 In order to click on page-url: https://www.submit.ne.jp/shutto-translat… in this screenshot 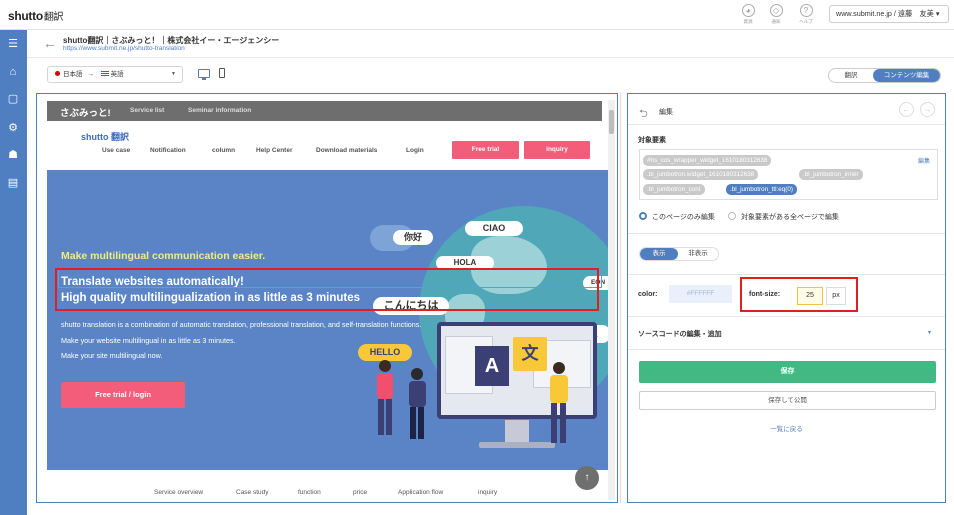, I will do `click(124, 48)`.